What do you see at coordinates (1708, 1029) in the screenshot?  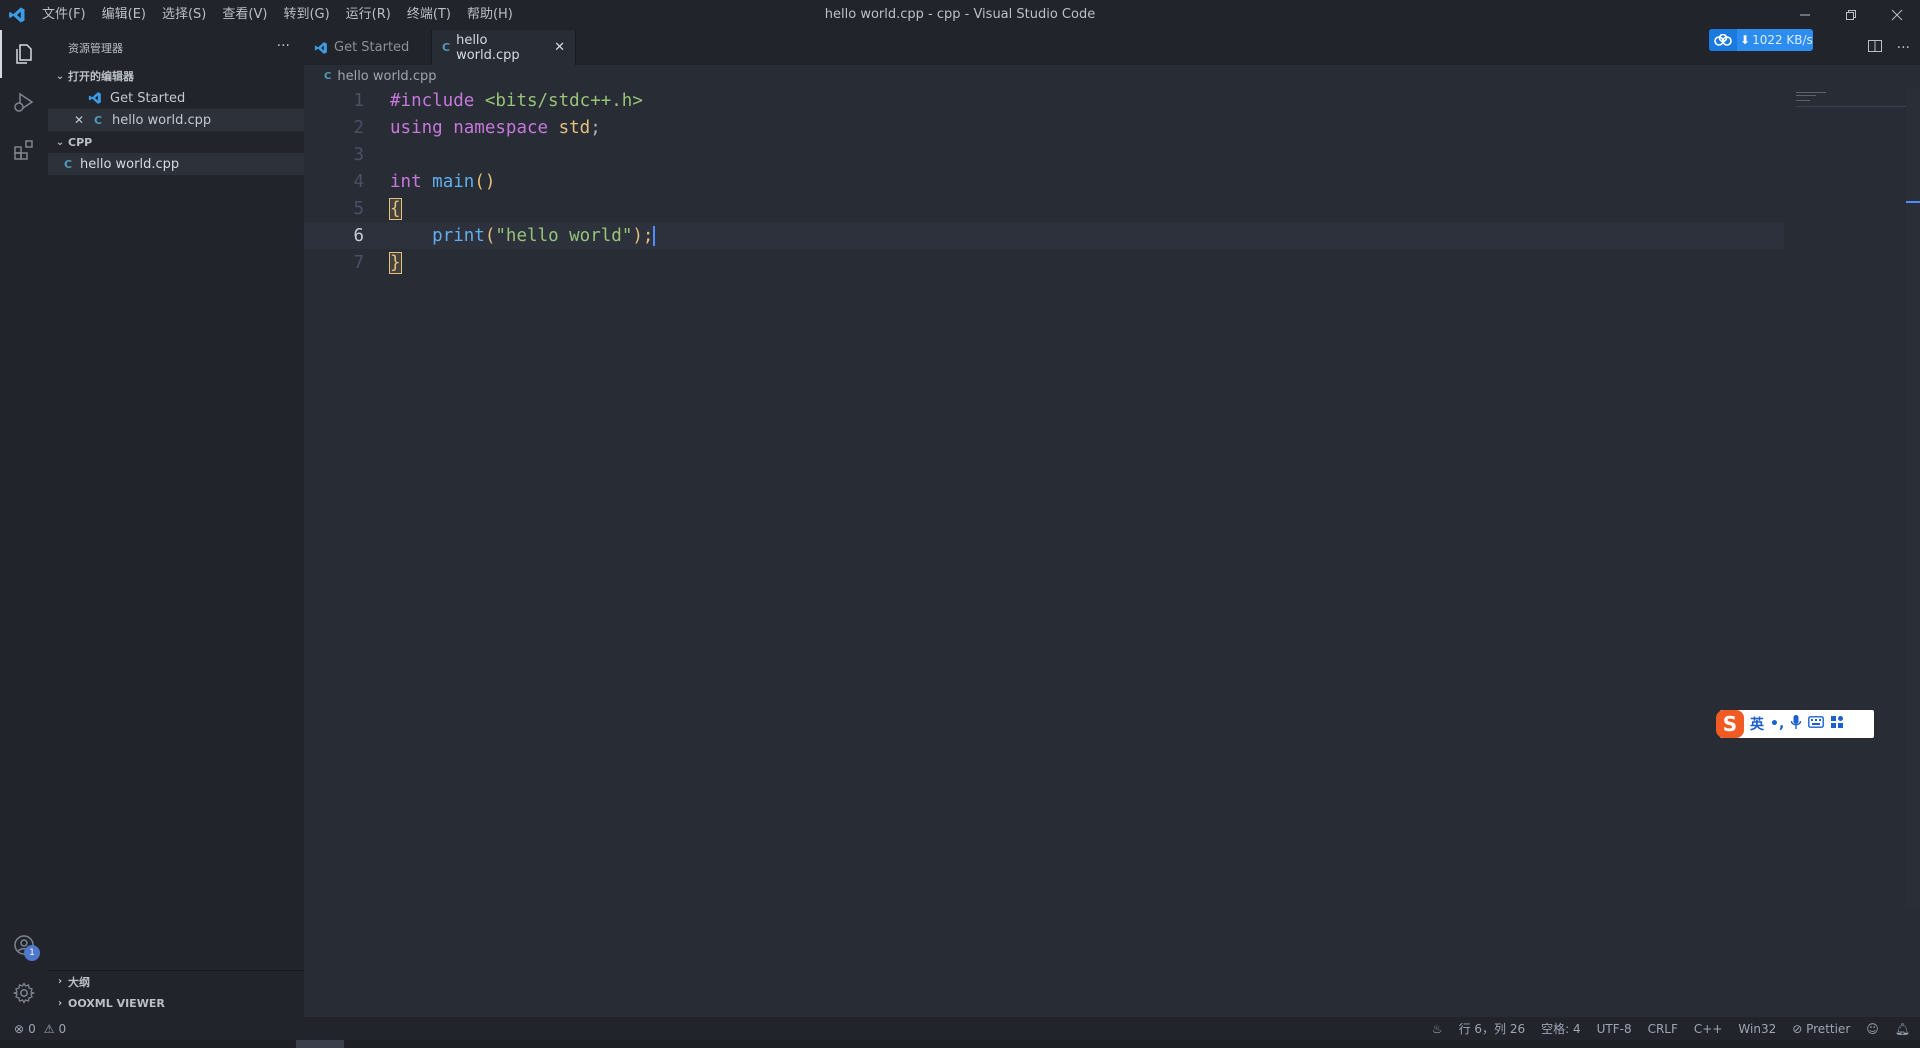 I see `language-mode: C++` at bounding box center [1708, 1029].